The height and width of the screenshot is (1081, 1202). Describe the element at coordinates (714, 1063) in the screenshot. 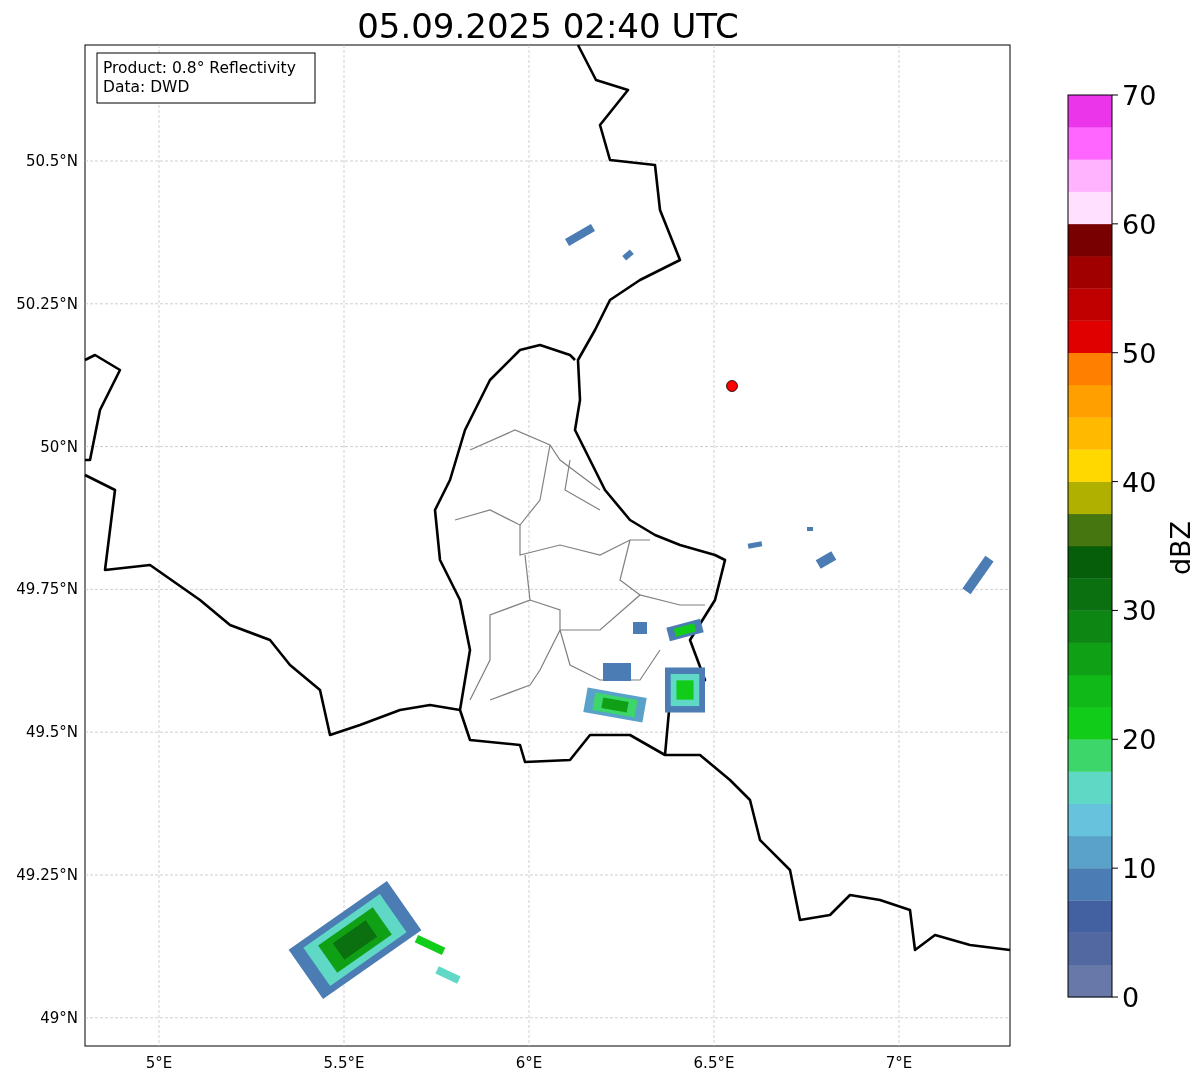

I see `longitude-label: 6.5°E` at that location.